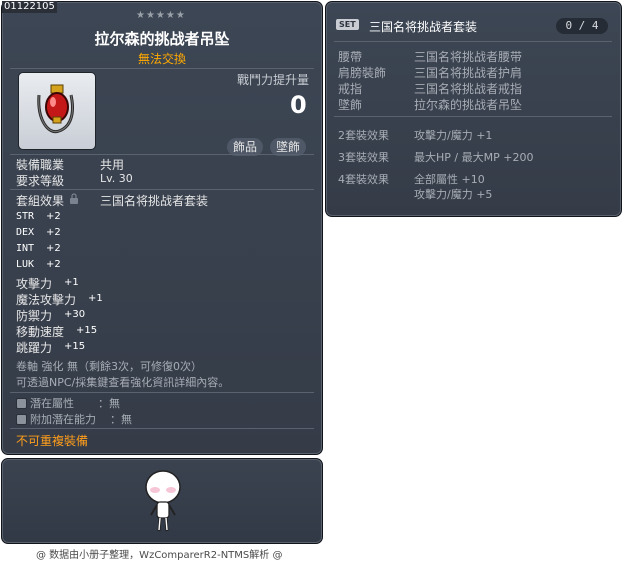 The image size is (622, 562). Describe the element at coordinates (53, 264) in the screenshot. I see `stat-luk-value: +2` at that location.